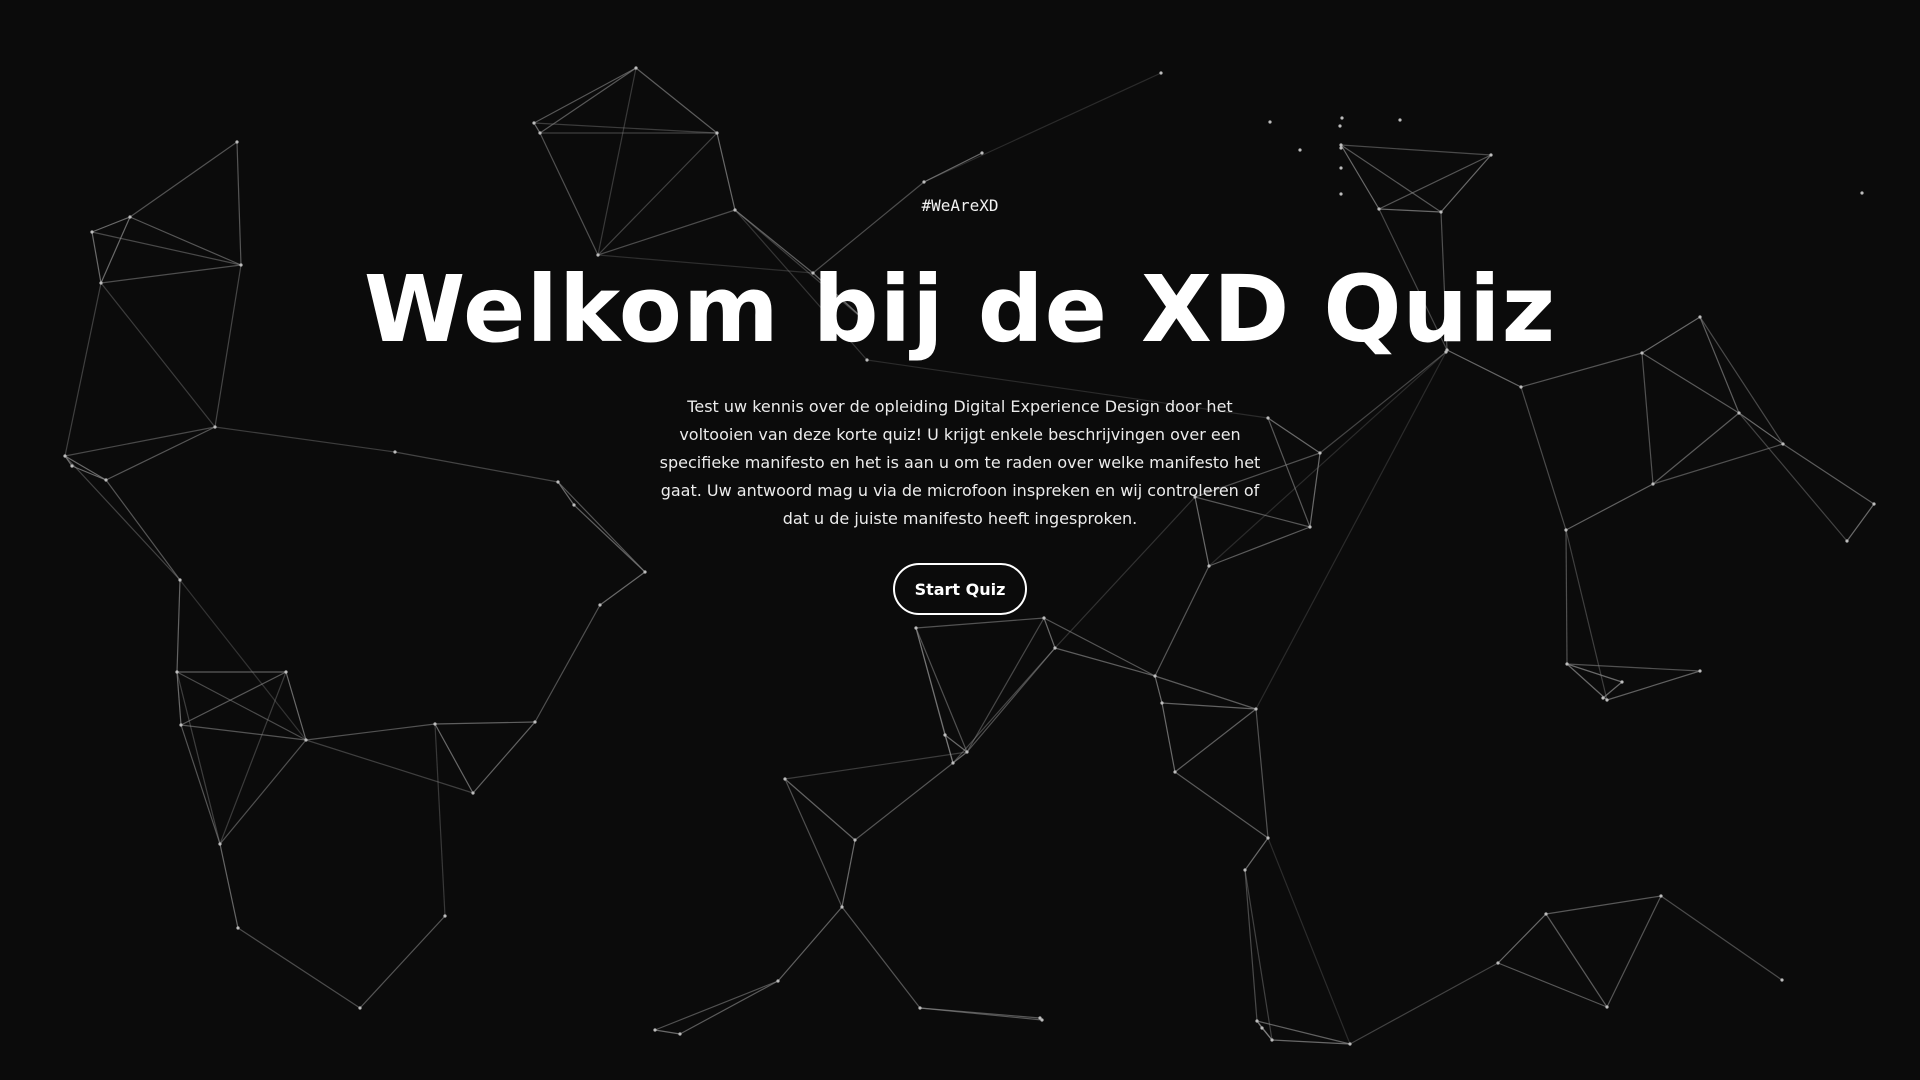 This screenshot has width=1920, height=1080. What do you see at coordinates (960, 309) in the screenshot?
I see `page-title: Welkom bij de XD Quiz` at bounding box center [960, 309].